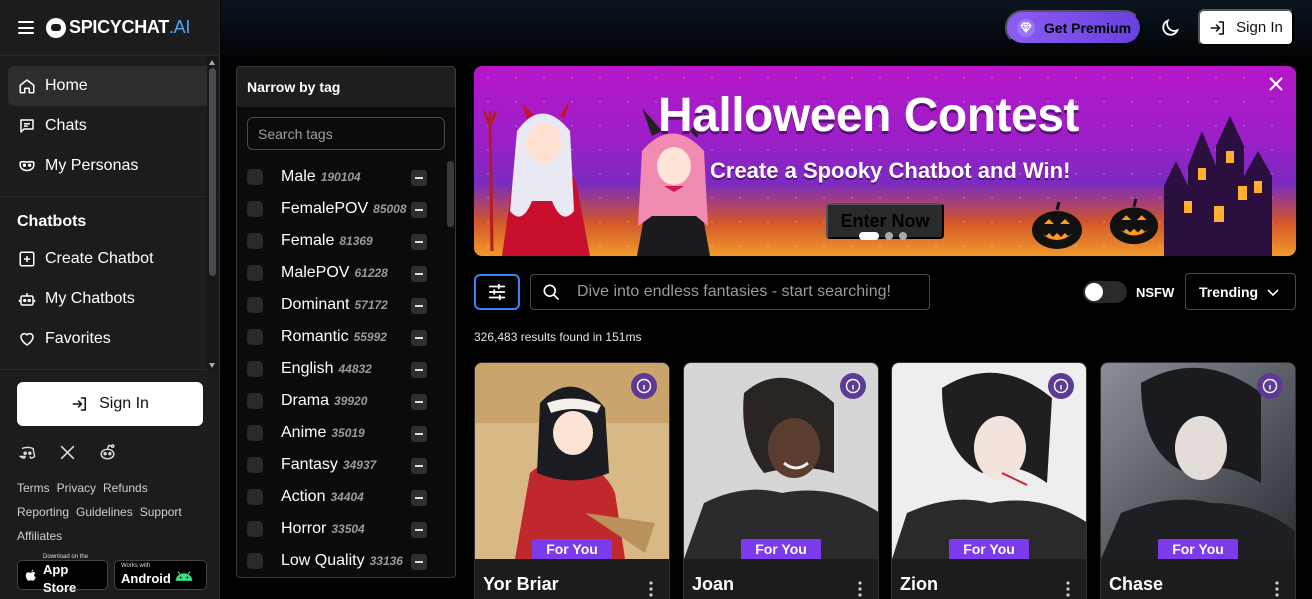 The height and width of the screenshot is (599, 1312). Describe the element at coordinates (536, 178) in the screenshot. I see `devil-girl-illustration` at that location.